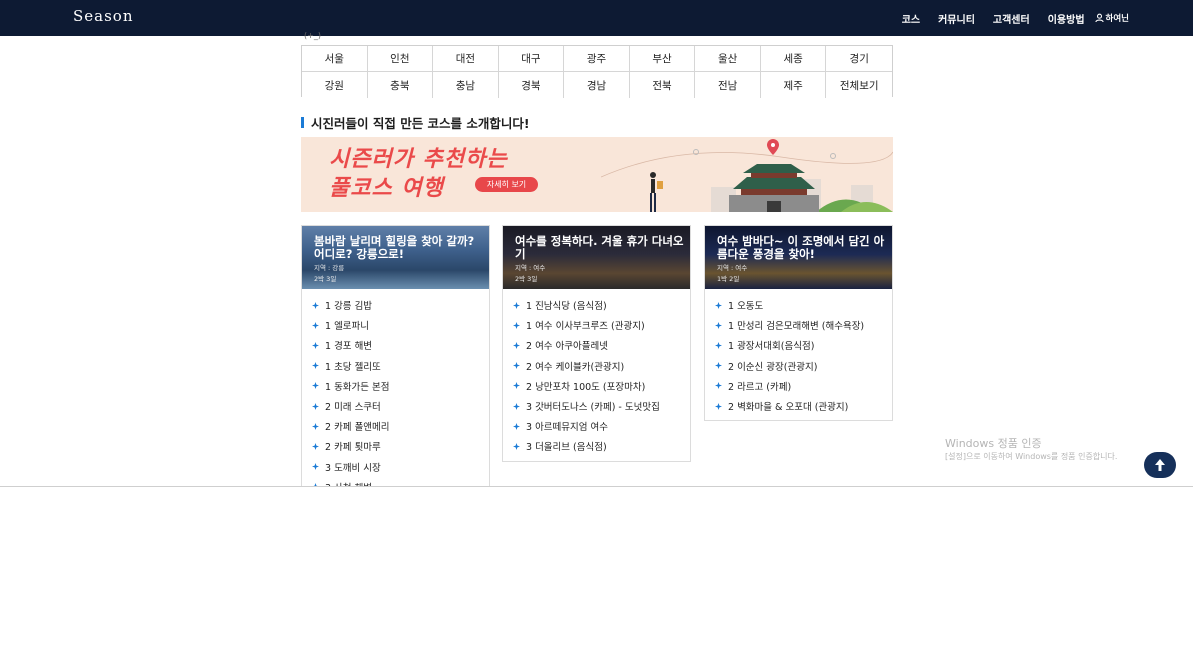  What do you see at coordinates (760, 387) in the screenshot?
I see `stop-label: 2 라르고 (카페)` at bounding box center [760, 387].